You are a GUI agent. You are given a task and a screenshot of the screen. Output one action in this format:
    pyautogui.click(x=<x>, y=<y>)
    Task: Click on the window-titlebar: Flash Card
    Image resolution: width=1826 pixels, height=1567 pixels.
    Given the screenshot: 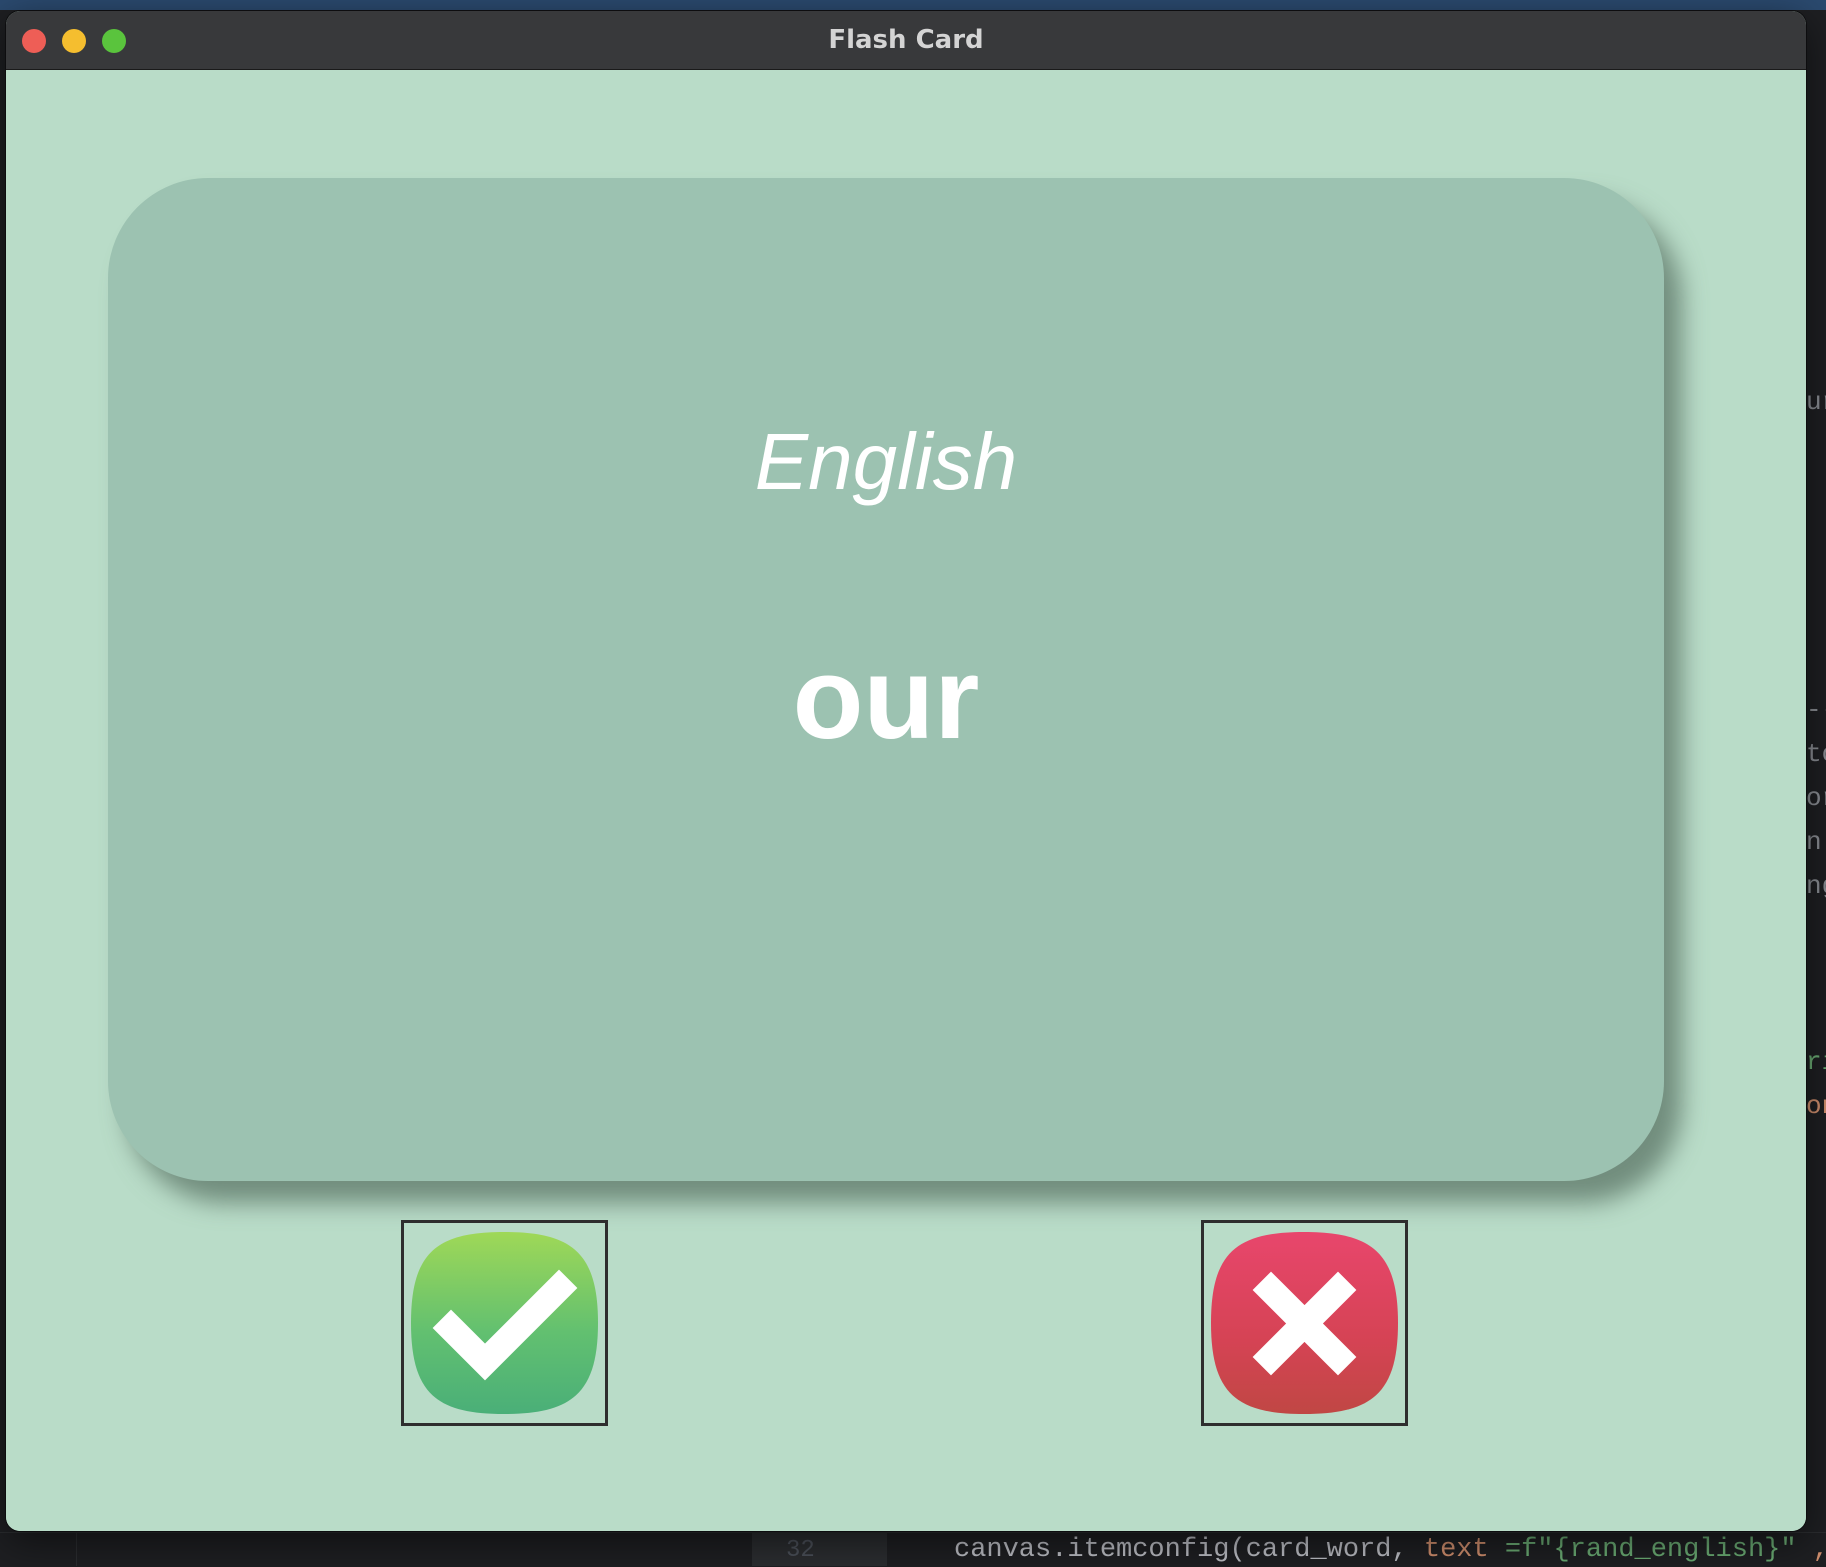 What is the action you would take?
    pyautogui.click(x=906, y=40)
    